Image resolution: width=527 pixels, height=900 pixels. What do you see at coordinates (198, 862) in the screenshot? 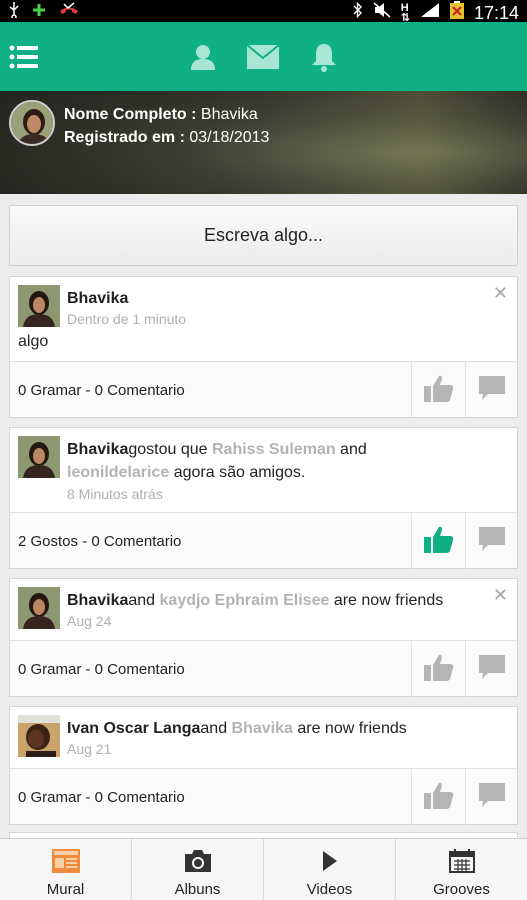
I see `camera-icon` at bounding box center [198, 862].